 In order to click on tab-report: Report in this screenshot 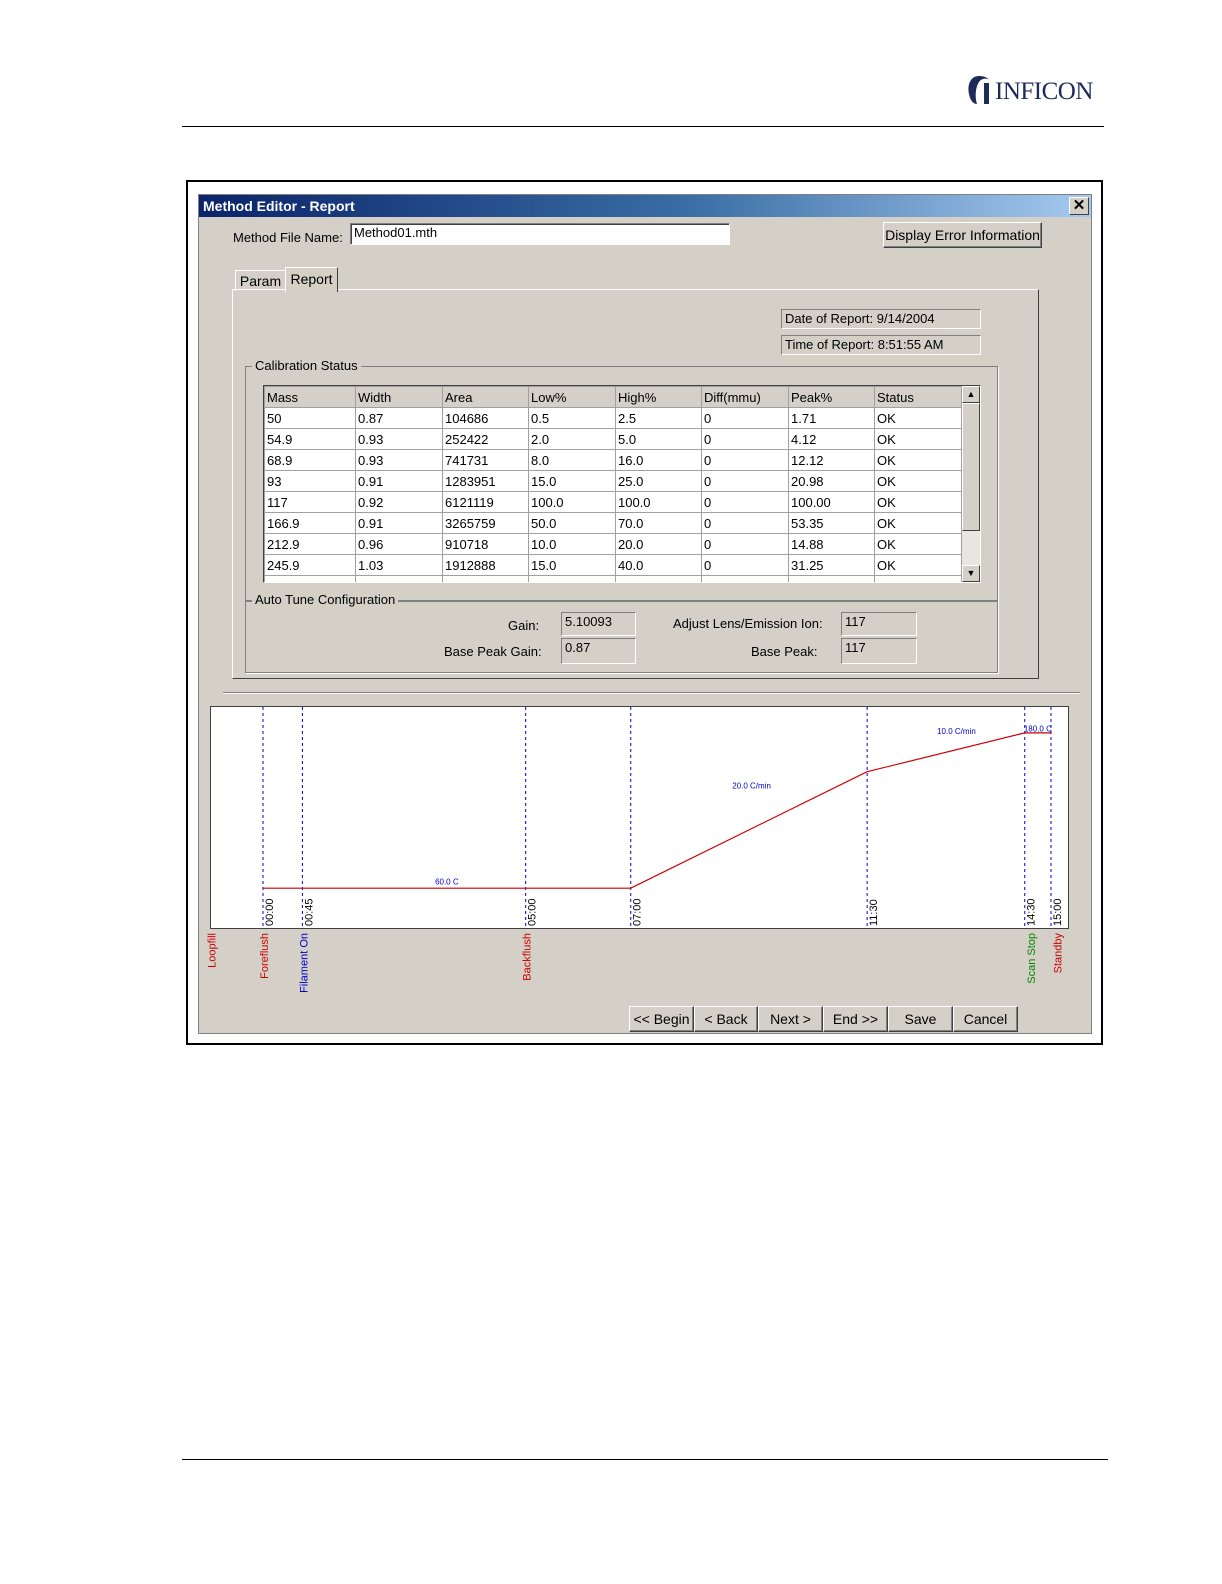, I will do `click(311, 279)`.